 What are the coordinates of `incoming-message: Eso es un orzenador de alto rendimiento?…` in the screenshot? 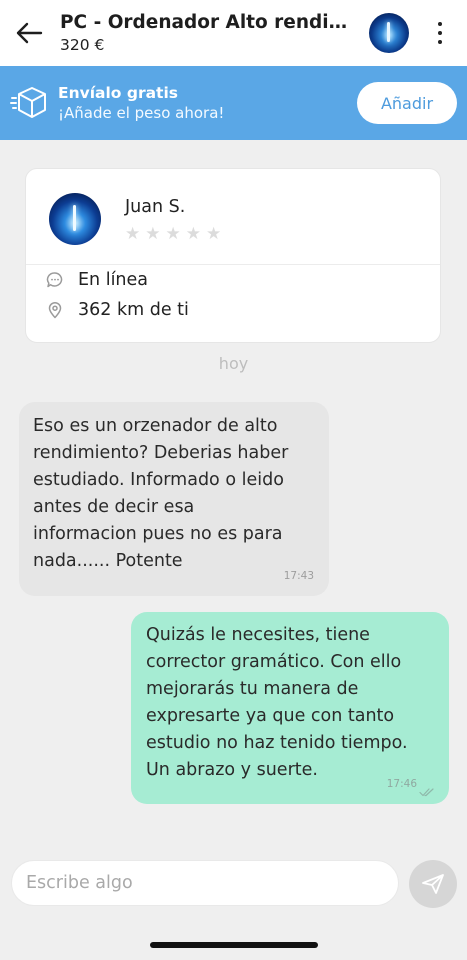 It's located at (174, 499).